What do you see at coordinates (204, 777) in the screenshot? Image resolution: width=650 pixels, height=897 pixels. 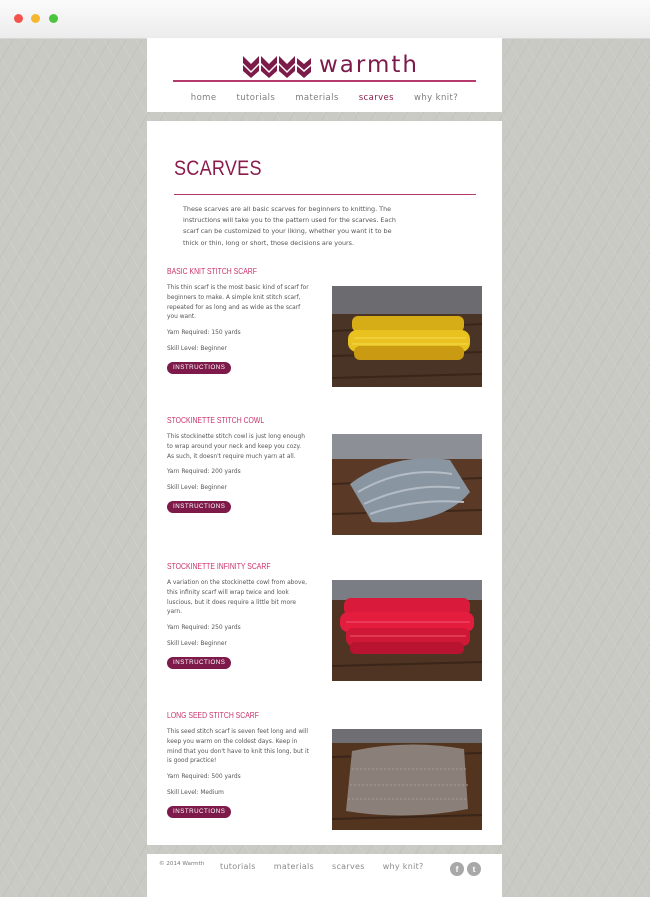 I see `yarn-required: Yarn Required: 500 yards` at bounding box center [204, 777].